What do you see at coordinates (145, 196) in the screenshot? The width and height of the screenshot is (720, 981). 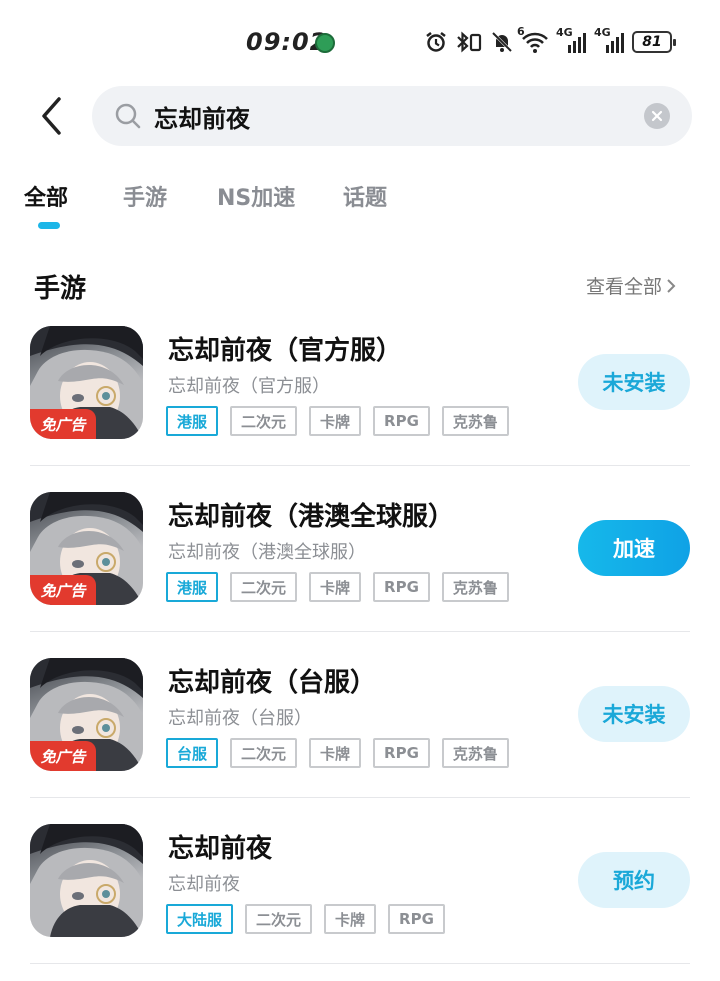 I see `tab-mobile-games: 手游` at bounding box center [145, 196].